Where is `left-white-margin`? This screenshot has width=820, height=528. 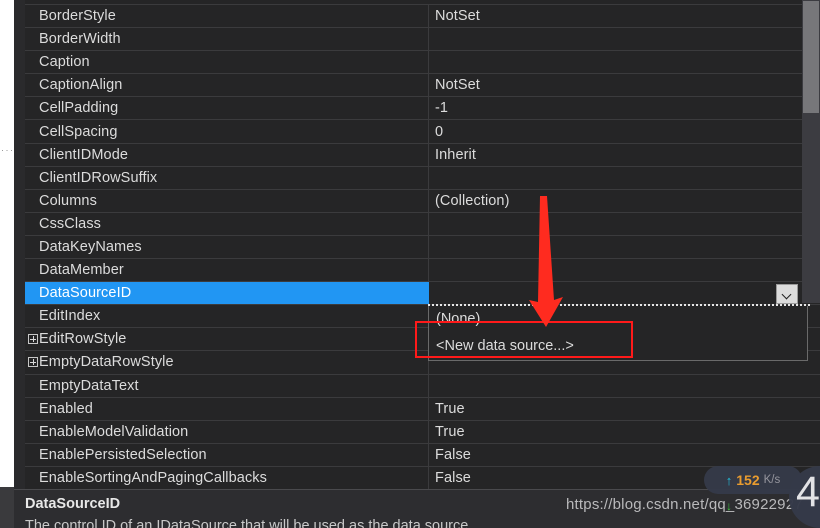
left-white-margin is located at coordinates (7, 264).